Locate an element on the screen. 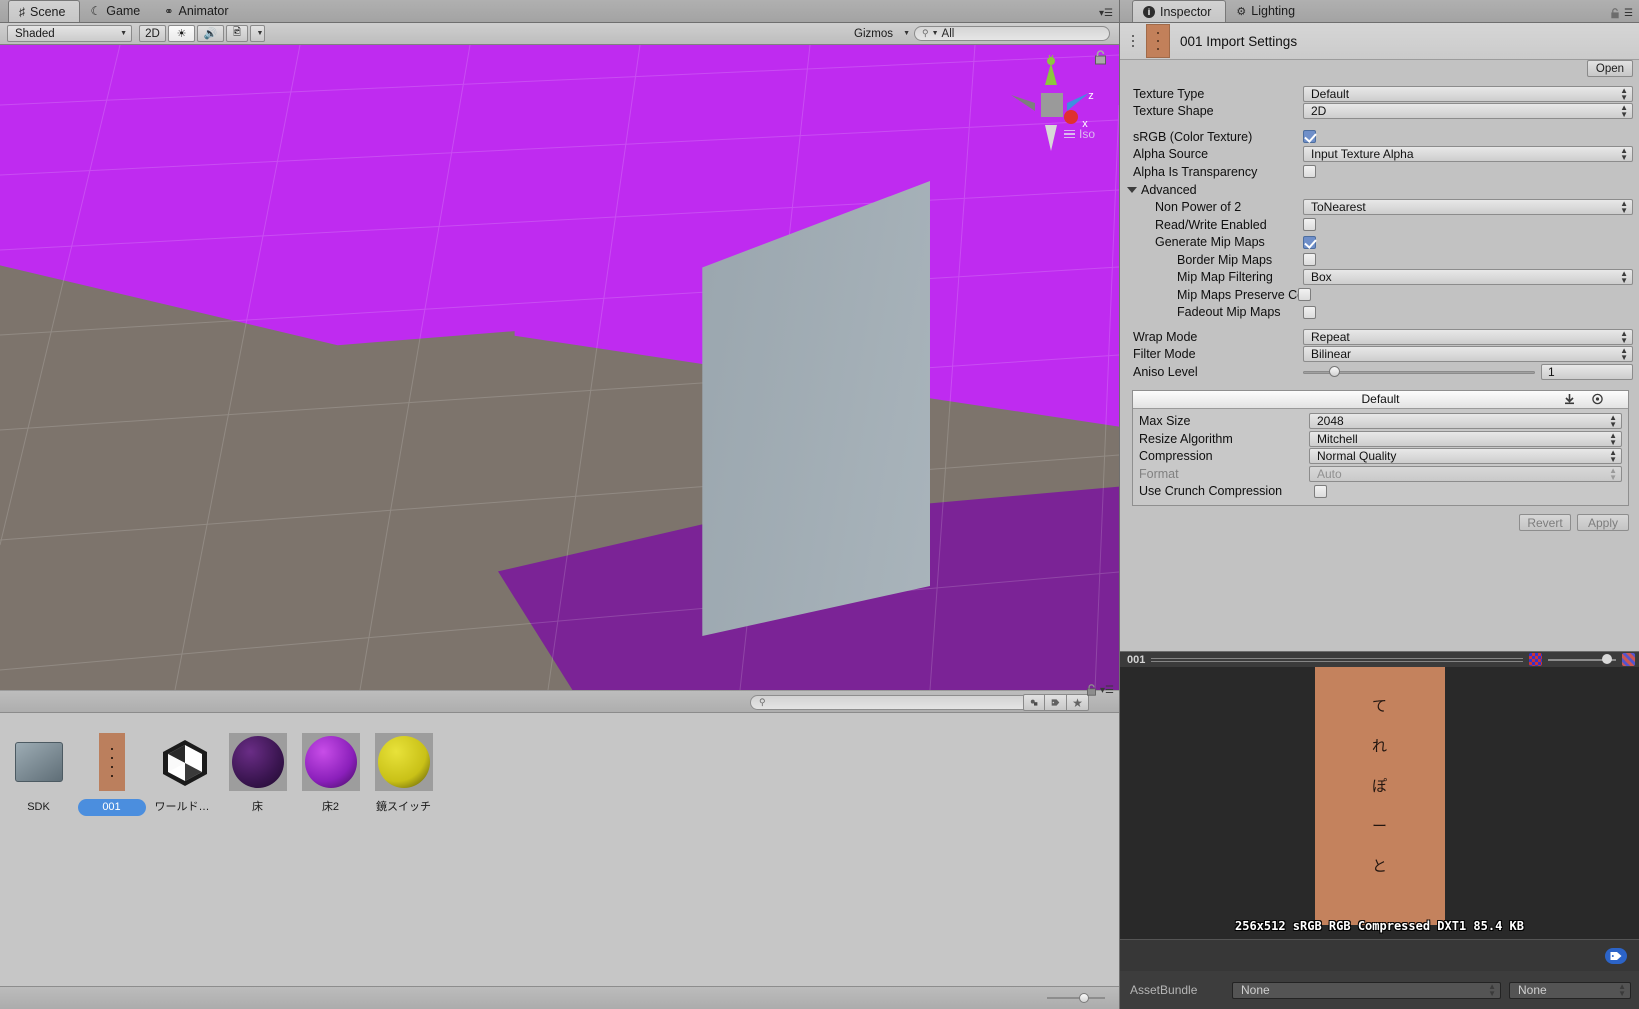 The image size is (1639, 1009). property-read-write-enabled: Read/Write Enabled is located at coordinates (1379, 225).